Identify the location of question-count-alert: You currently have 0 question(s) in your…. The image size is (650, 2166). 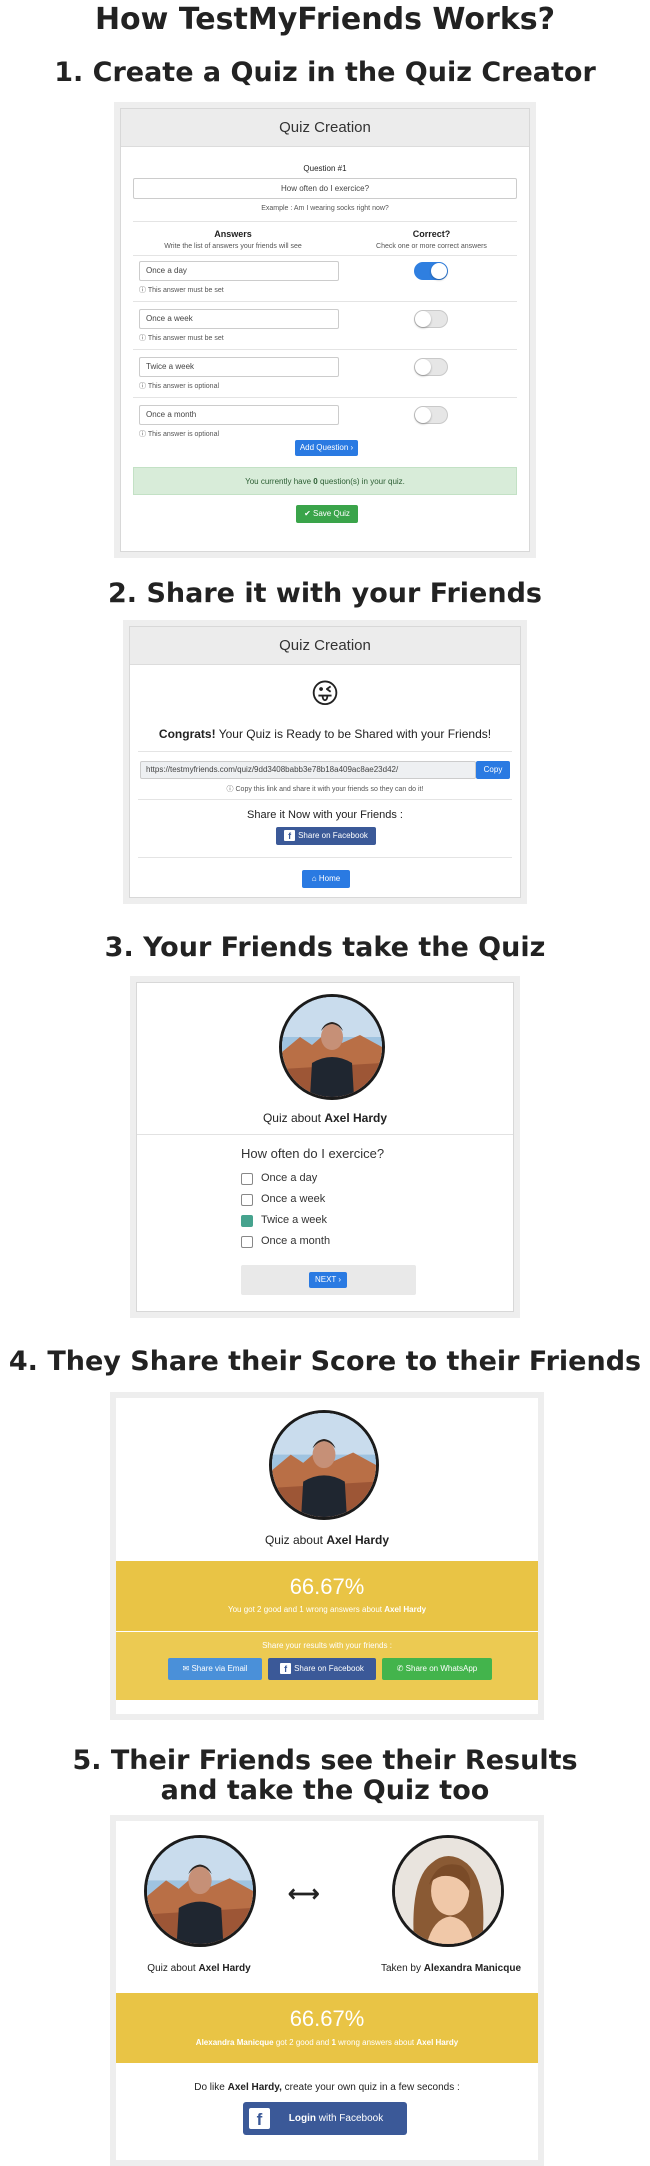
(325, 481).